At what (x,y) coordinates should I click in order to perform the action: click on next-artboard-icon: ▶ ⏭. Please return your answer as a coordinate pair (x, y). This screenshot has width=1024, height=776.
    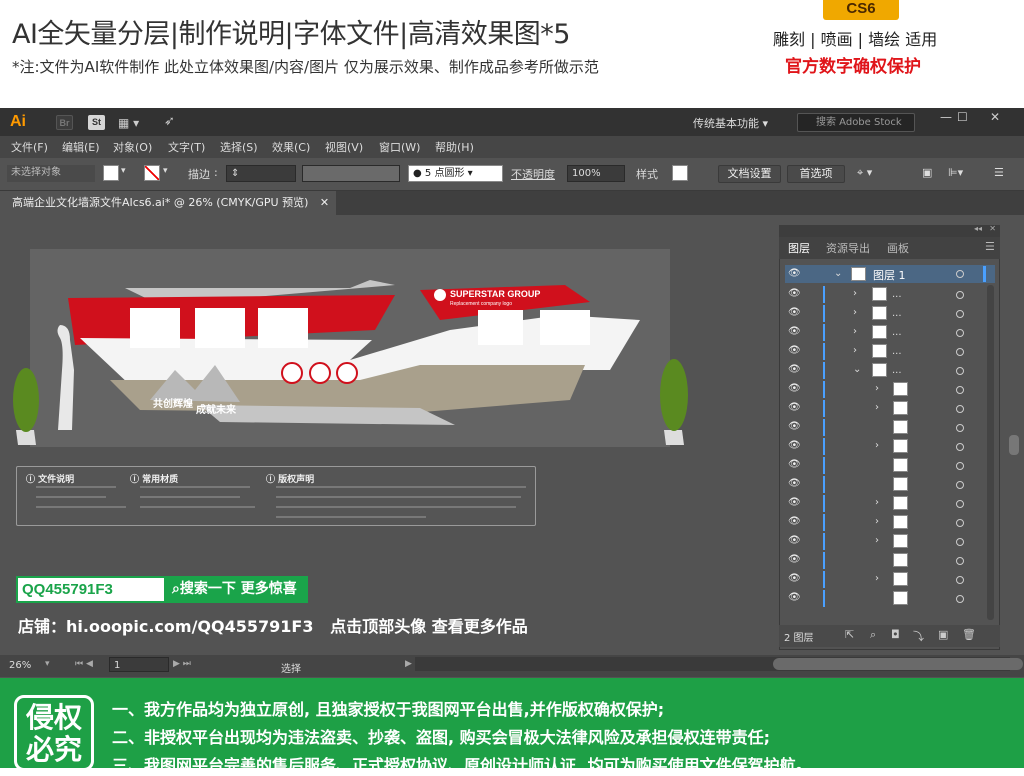
    Looking at the image, I should click on (182, 664).